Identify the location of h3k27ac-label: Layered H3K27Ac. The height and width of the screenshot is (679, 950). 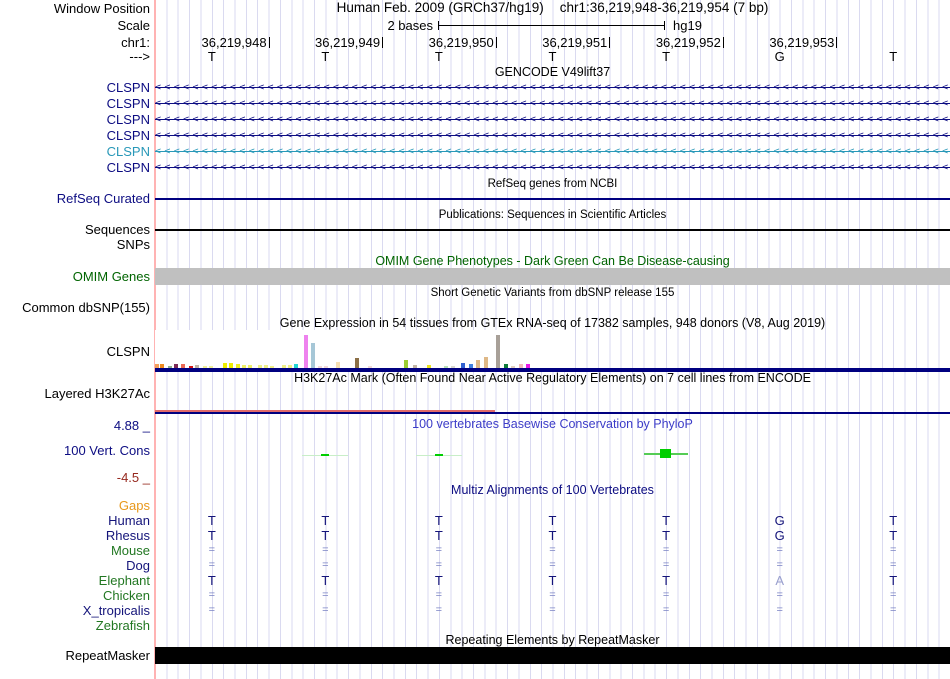
(75, 393).